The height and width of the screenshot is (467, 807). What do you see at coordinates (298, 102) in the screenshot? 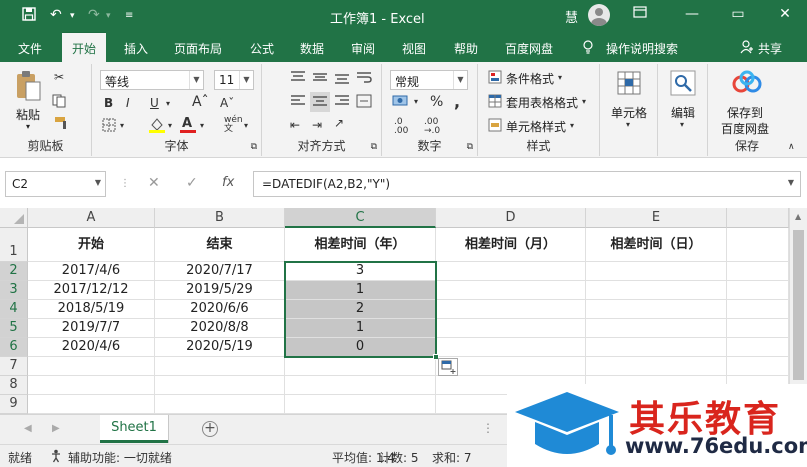
I see `align-left-icon` at bounding box center [298, 102].